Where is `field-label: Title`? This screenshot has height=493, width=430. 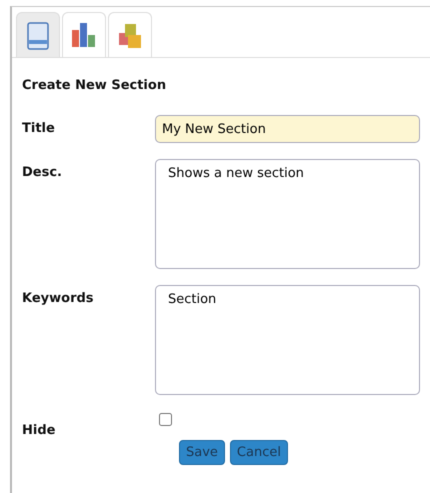
field-label: Title is located at coordinates (39, 128).